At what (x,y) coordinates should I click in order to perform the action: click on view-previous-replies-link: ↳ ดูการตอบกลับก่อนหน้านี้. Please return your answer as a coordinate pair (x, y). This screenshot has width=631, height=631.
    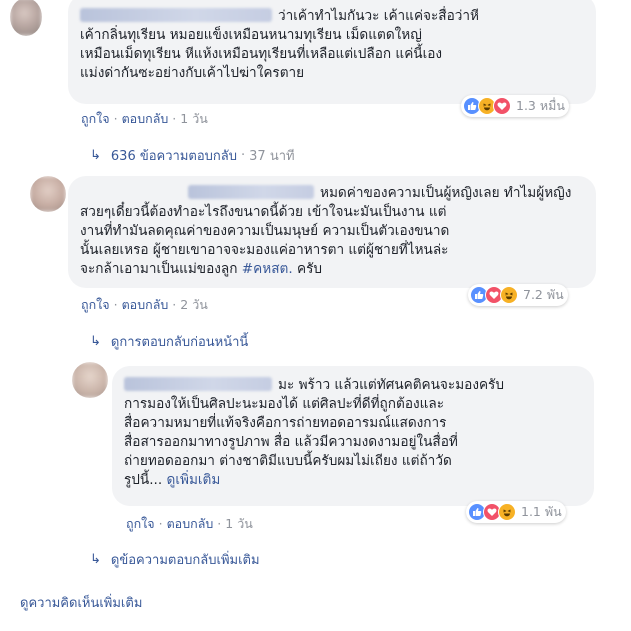
    Looking at the image, I should click on (169, 341).